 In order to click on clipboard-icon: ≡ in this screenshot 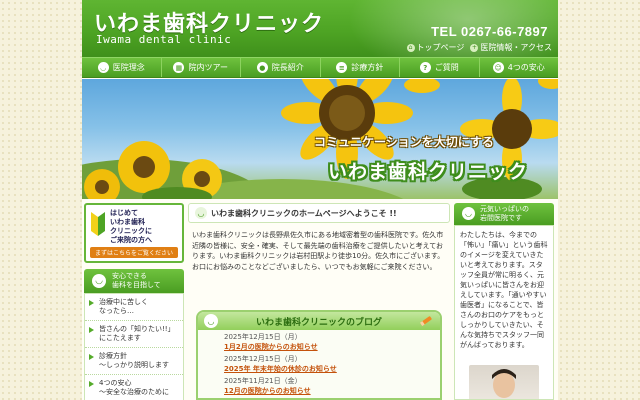, I will do `click(342, 67)`.